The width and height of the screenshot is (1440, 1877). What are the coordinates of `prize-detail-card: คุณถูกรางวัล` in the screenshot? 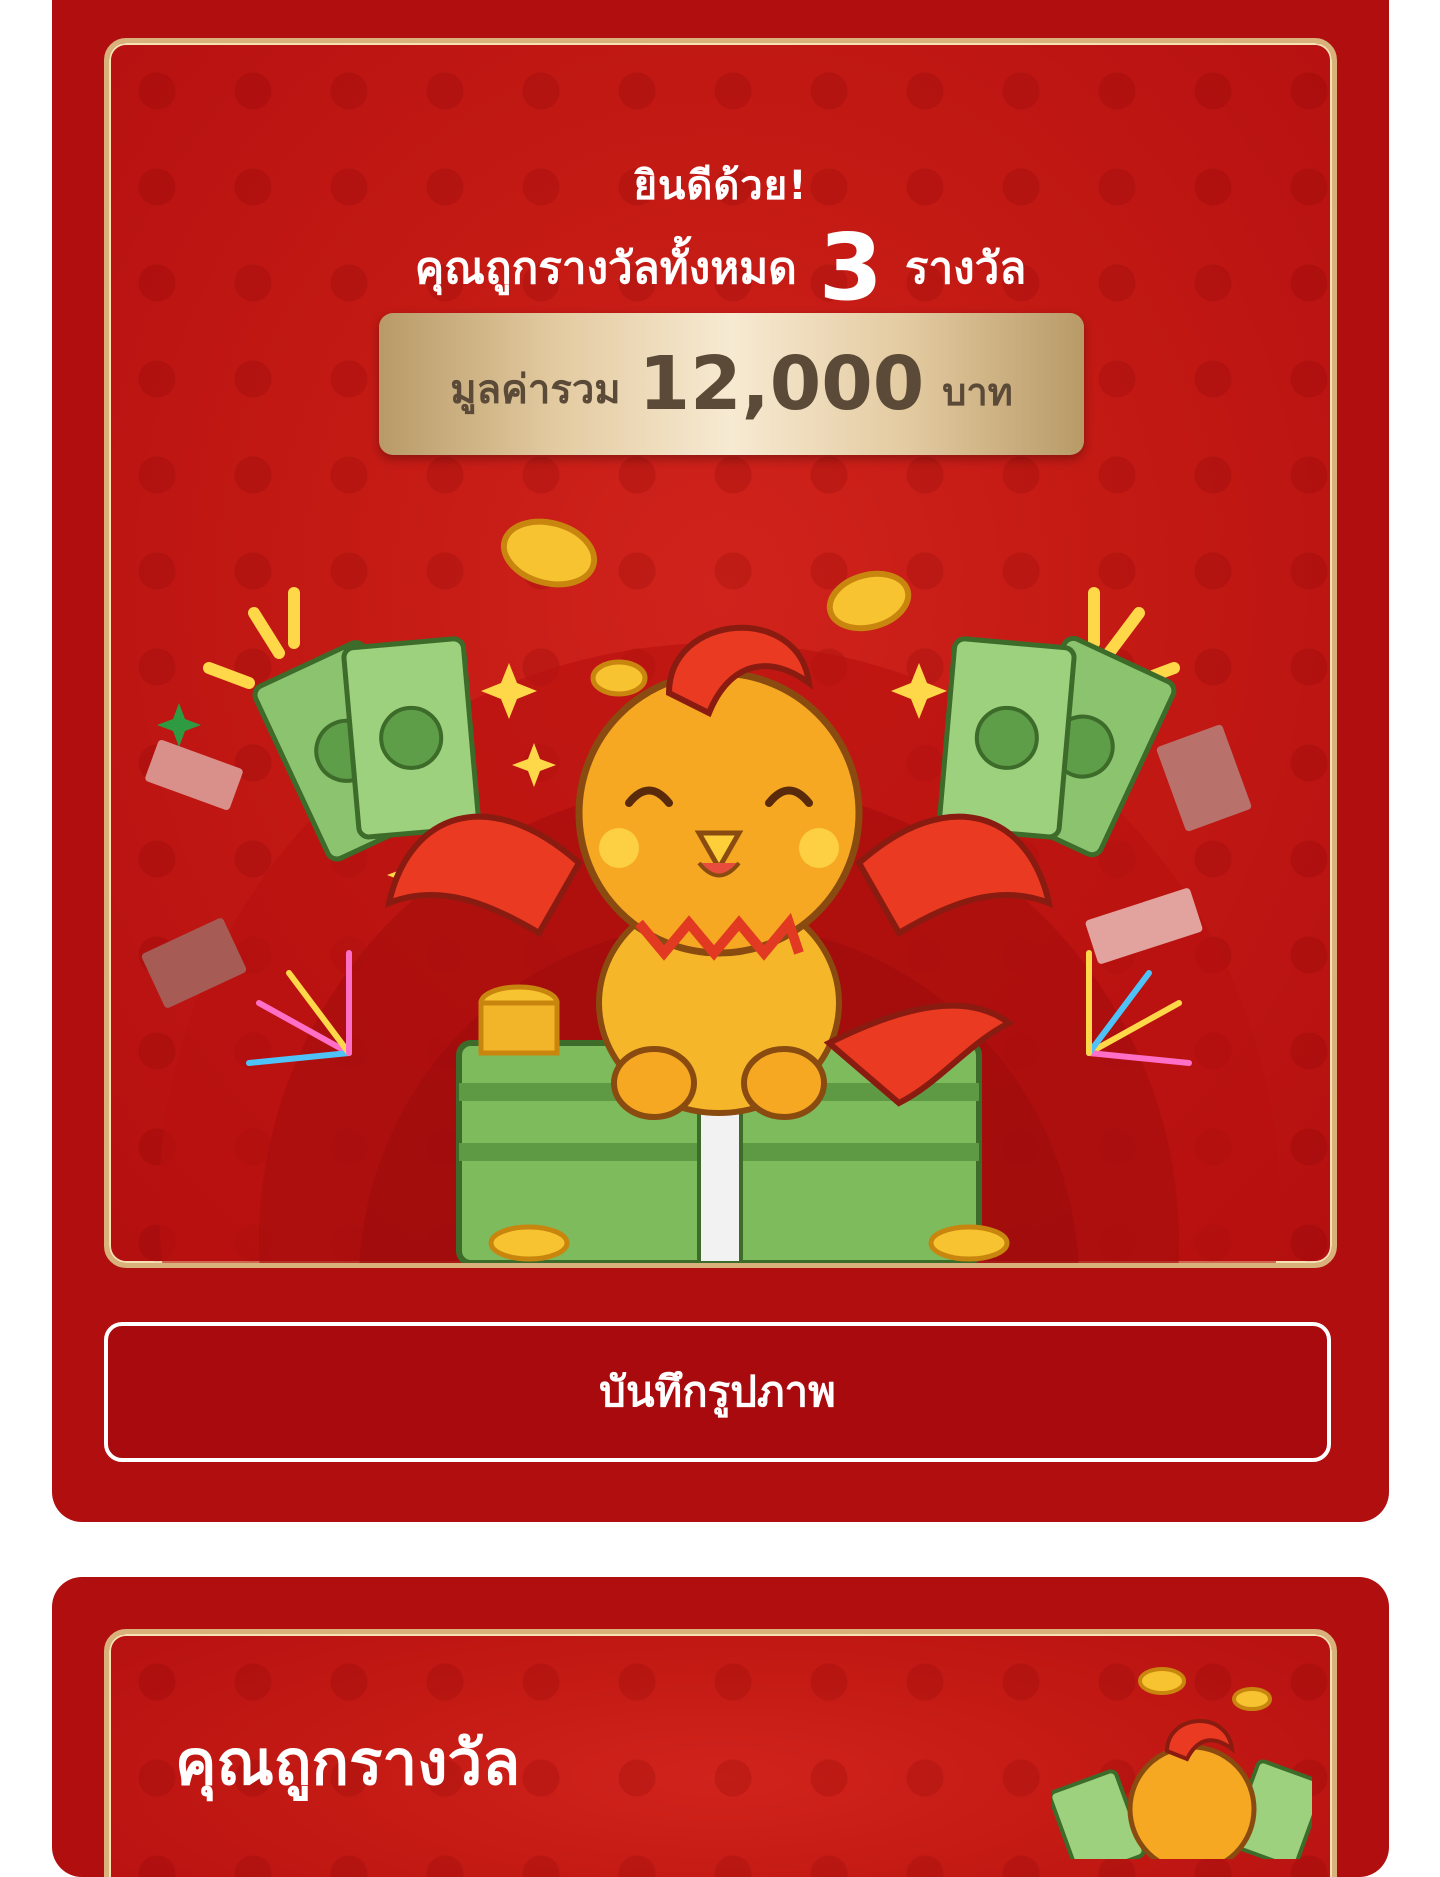 It's located at (720, 1727).